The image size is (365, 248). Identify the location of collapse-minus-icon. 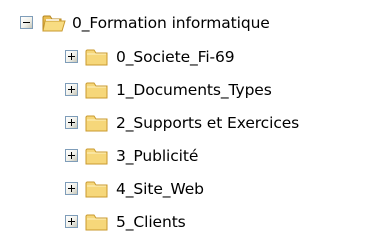
(26, 22).